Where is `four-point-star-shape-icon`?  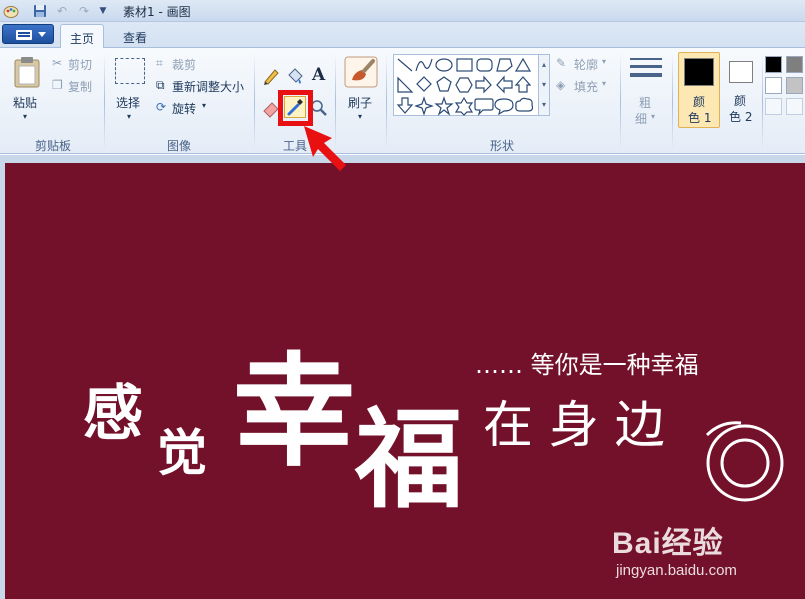 four-point-star-shape-icon is located at coordinates (424, 106).